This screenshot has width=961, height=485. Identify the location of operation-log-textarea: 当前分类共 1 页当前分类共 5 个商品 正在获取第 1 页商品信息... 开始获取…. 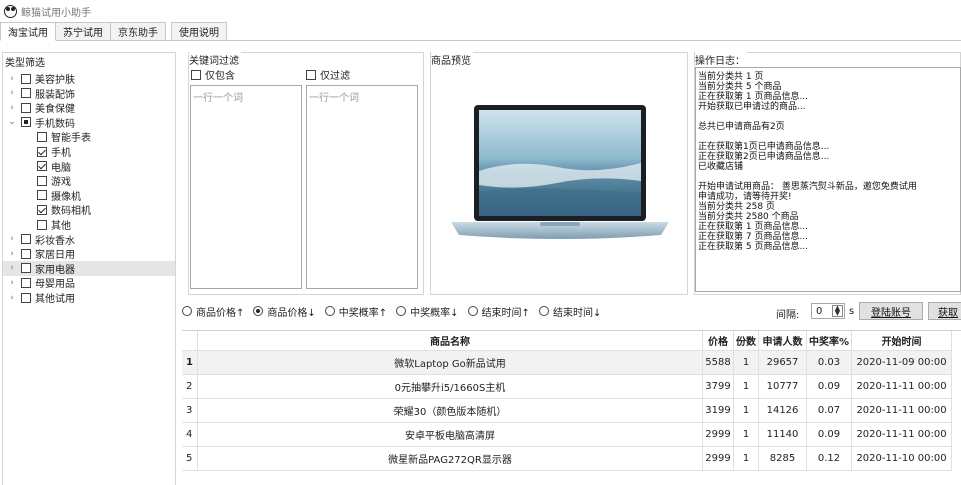
(828, 179).